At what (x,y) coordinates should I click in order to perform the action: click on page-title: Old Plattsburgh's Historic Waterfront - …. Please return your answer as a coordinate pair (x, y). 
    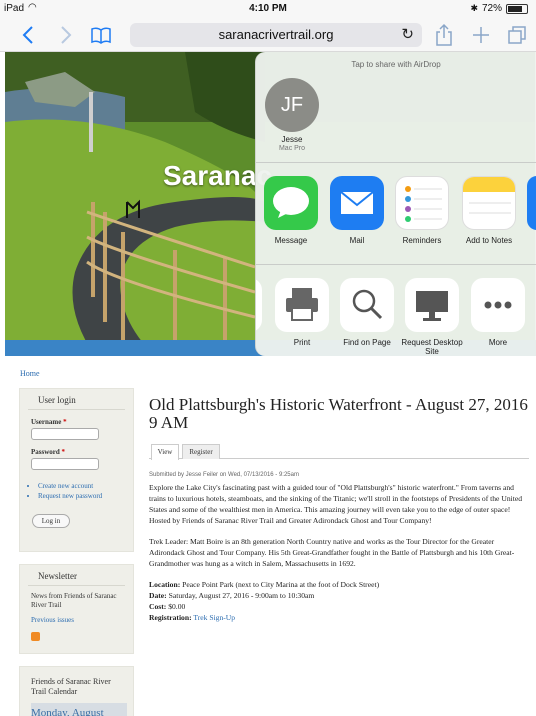
    Looking at the image, I should click on (338, 413).